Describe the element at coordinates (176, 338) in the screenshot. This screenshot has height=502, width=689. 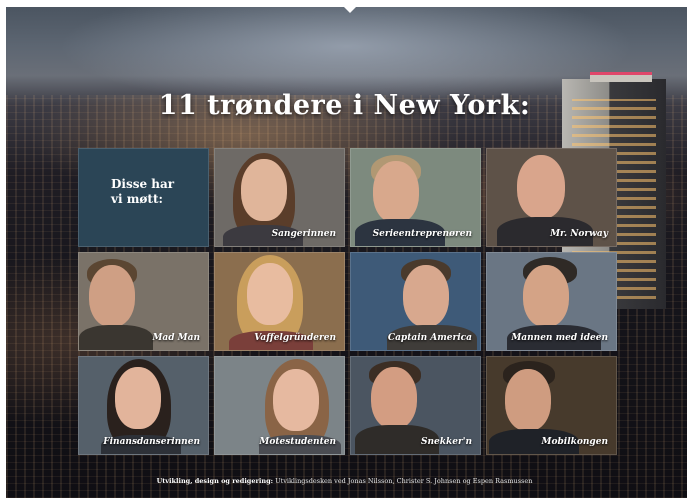
I see `person-name: Mad Man` at that location.